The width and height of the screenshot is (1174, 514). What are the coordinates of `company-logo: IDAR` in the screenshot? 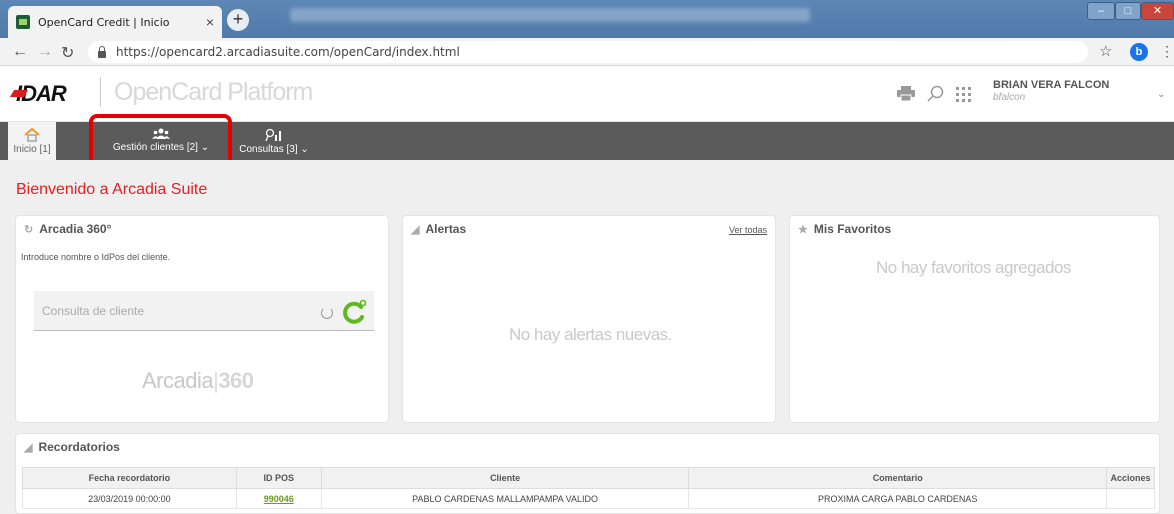 It's located at (41, 93).